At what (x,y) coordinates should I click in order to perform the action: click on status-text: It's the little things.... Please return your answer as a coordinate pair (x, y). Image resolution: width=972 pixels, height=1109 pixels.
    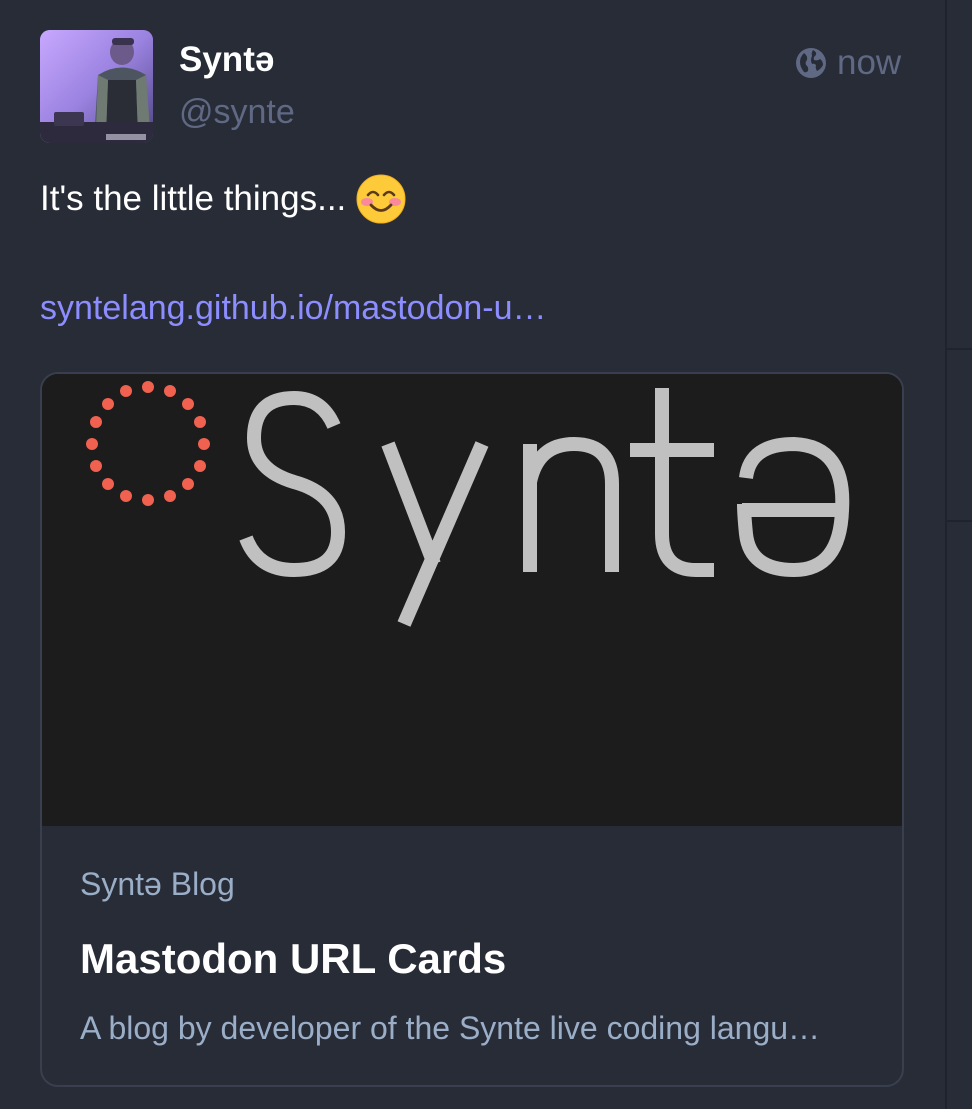
    Looking at the image, I should click on (193, 198).